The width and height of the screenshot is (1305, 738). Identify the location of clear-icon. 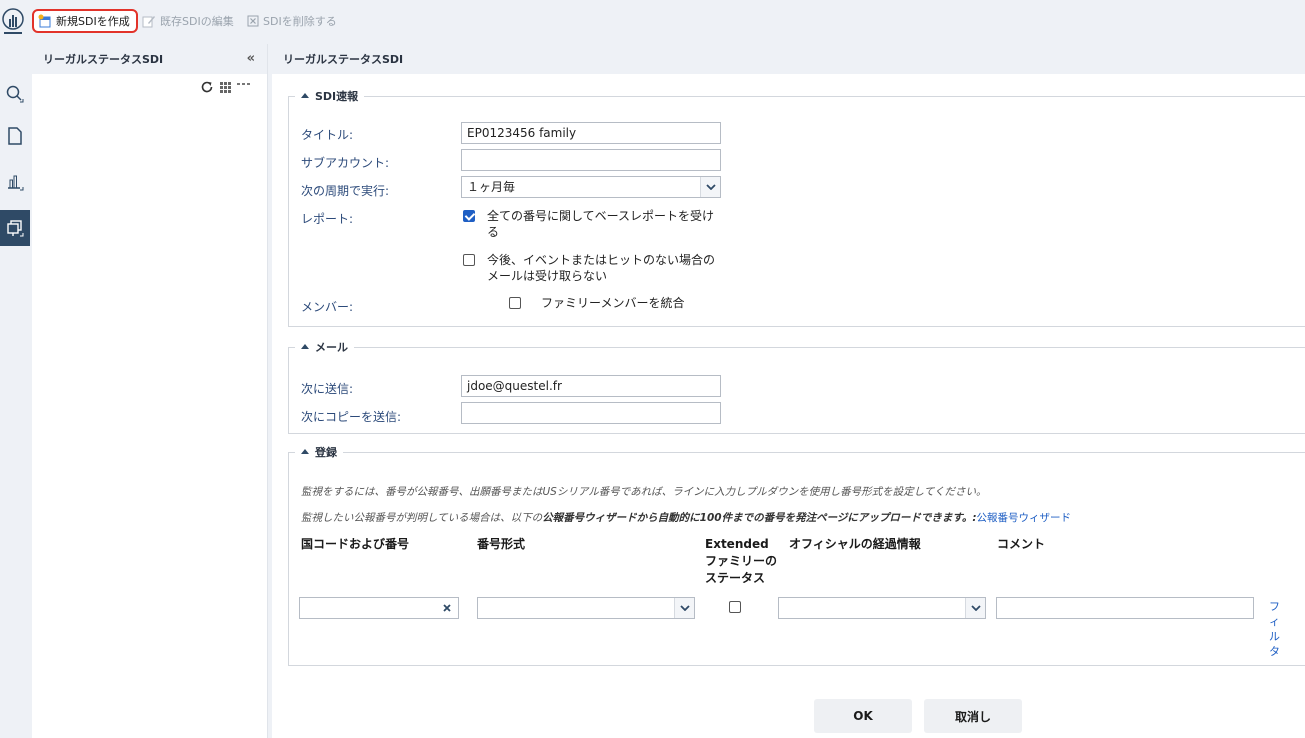
(447, 608).